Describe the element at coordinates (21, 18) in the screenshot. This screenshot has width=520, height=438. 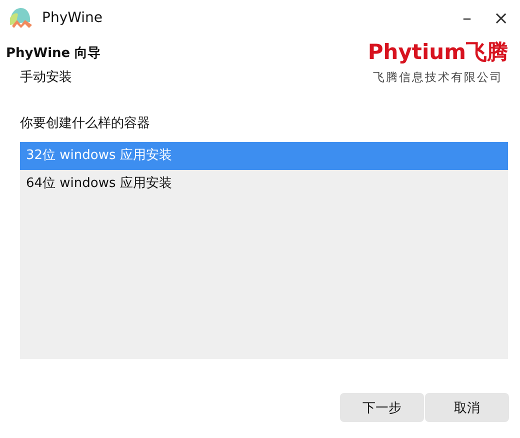
I see `app-logo-icon` at that location.